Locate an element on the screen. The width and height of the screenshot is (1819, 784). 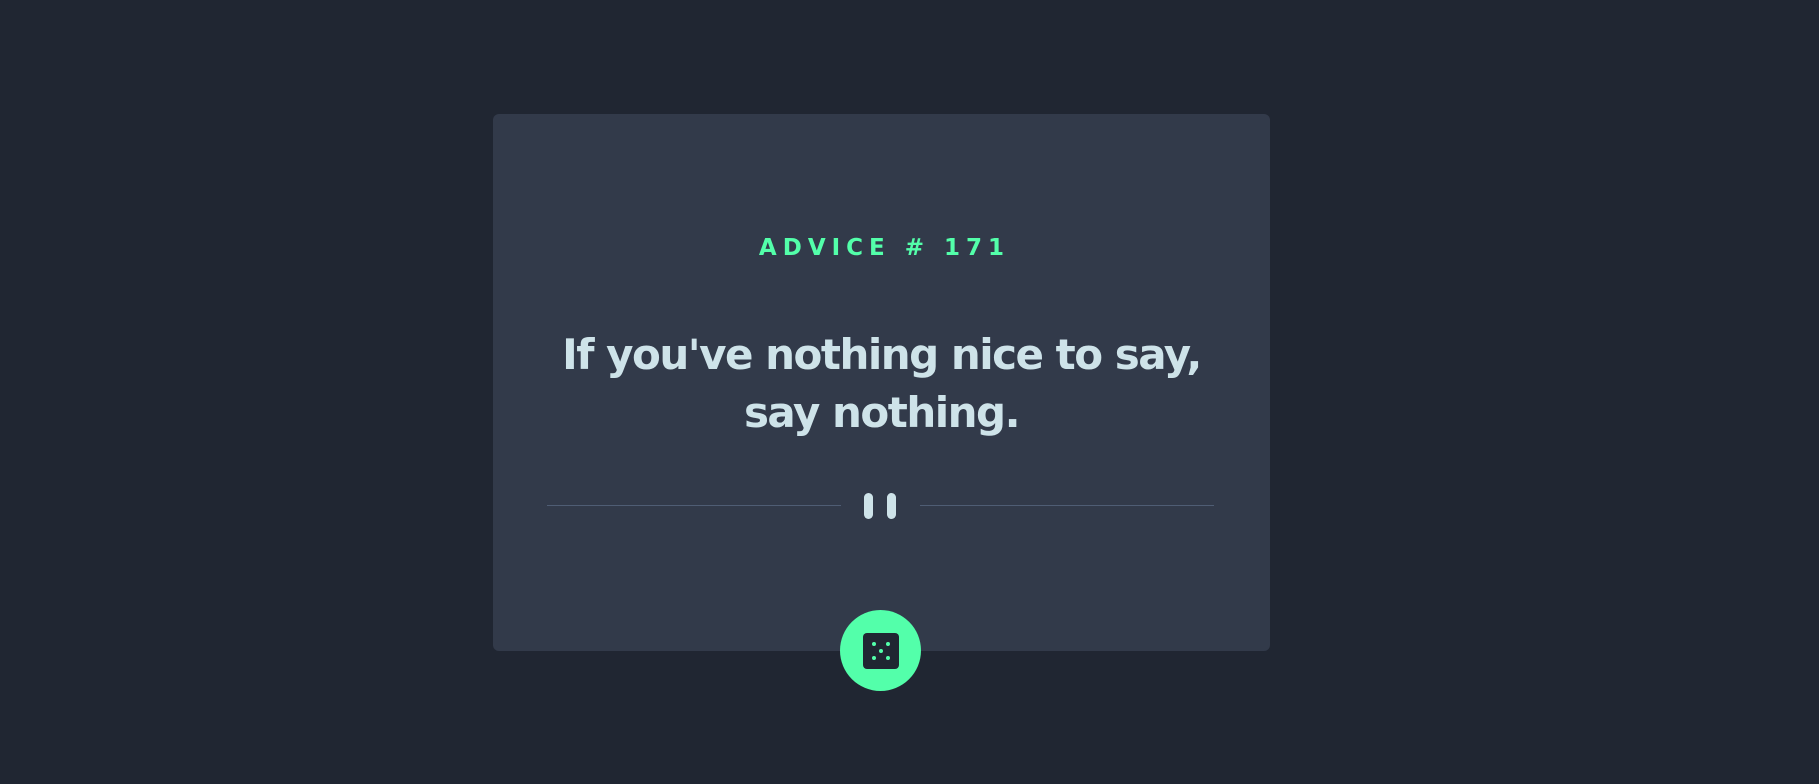
pause-icon is located at coordinates (880, 506).